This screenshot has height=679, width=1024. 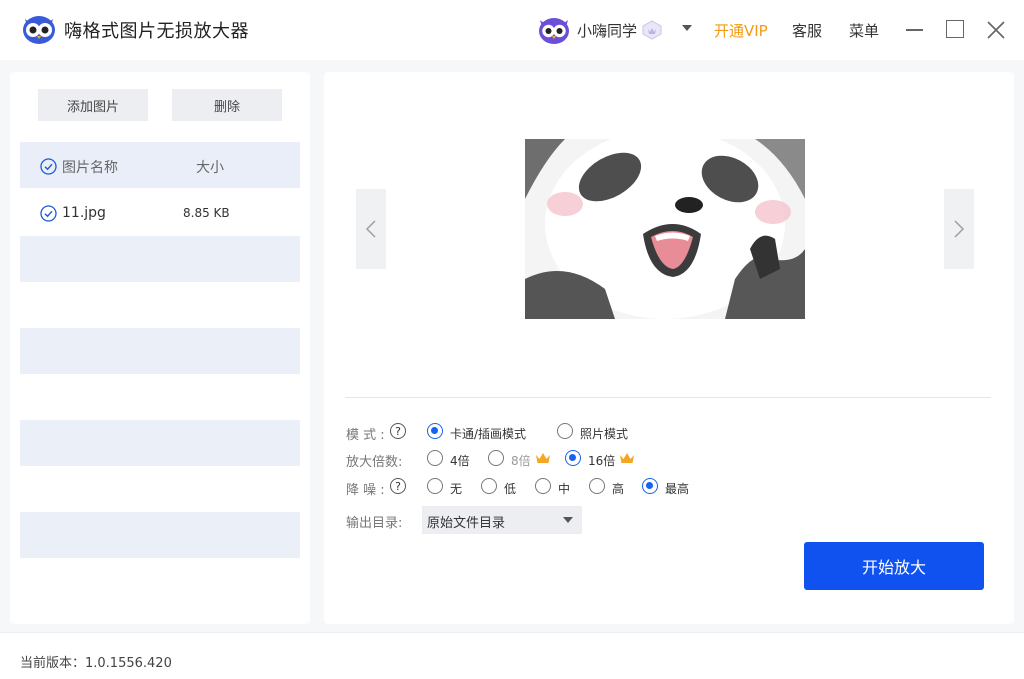 I want to click on menu-link: 菜单, so click(x=864, y=30).